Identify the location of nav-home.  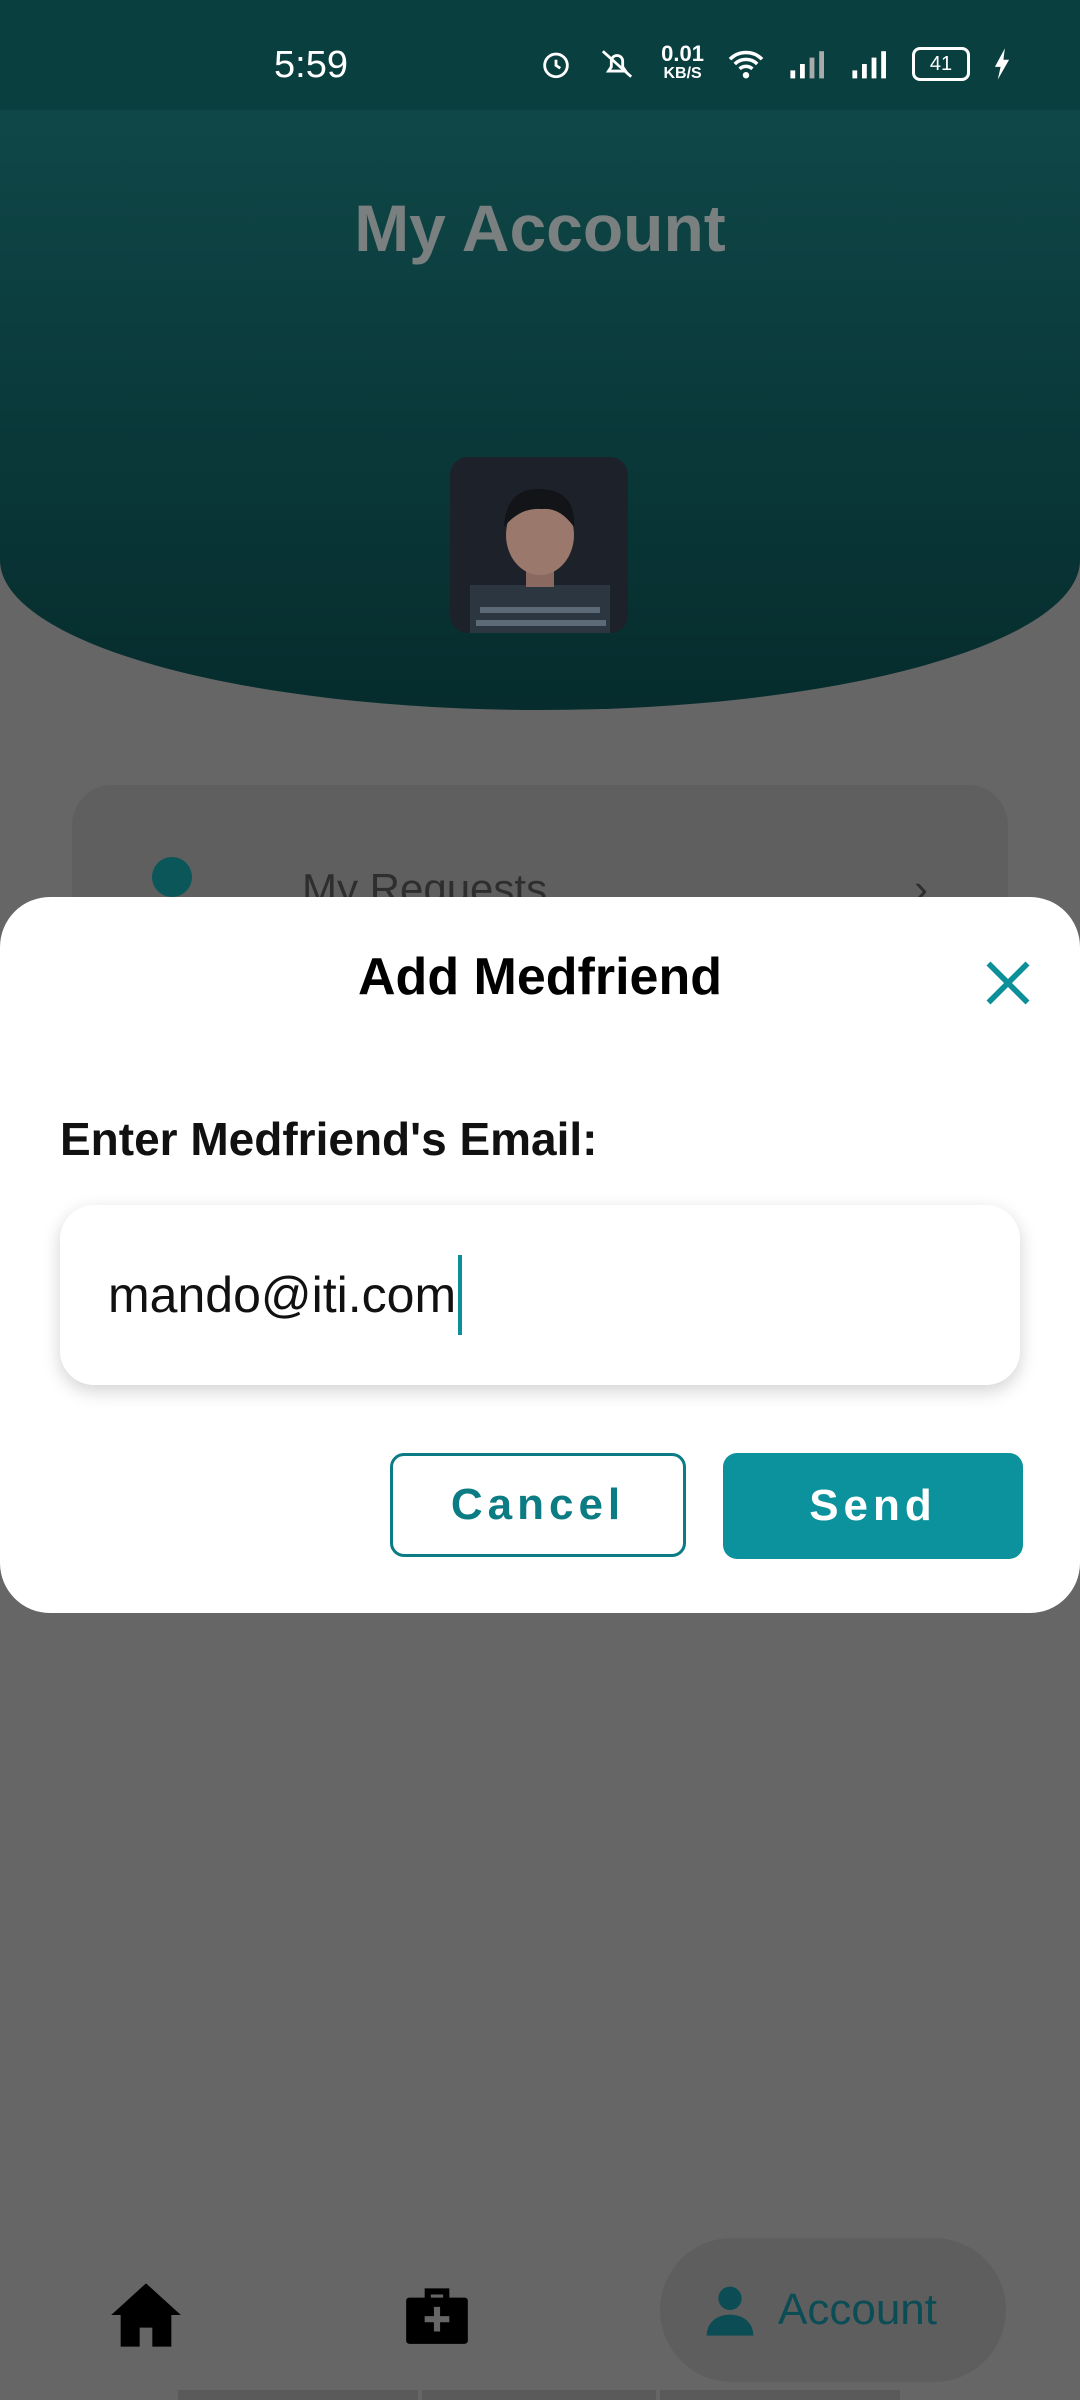
(146, 2315).